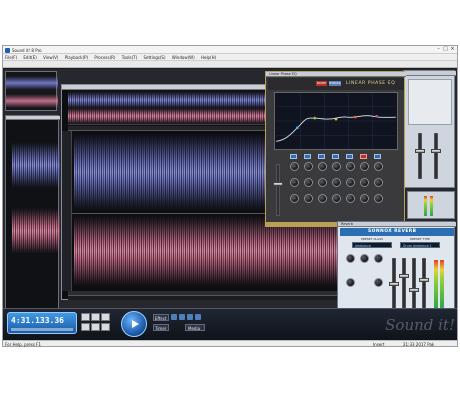  Describe the element at coordinates (355, 117) in the screenshot. I see `eq-band-4-node` at that location.